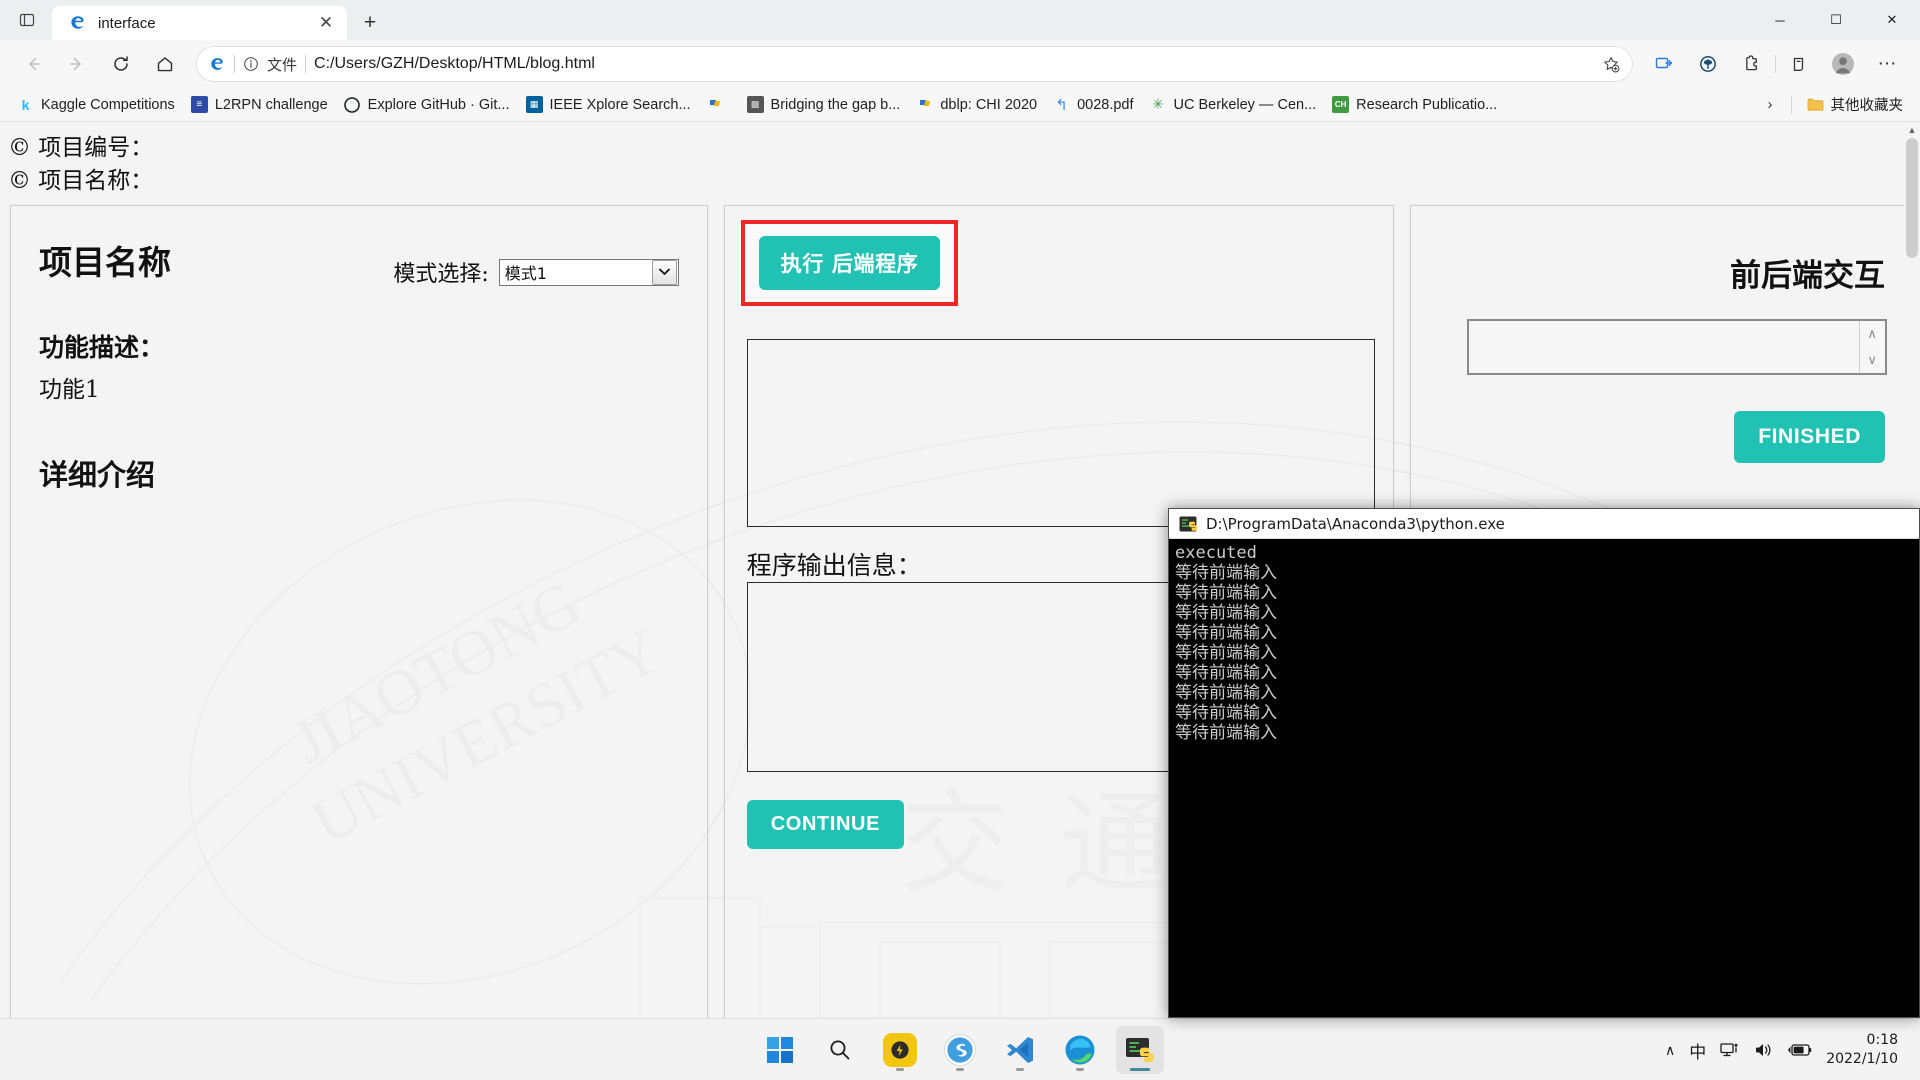 This screenshot has width=1920, height=1080. Describe the element at coordinates (121, 64) in the screenshot. I see `refresh-button` at that location.